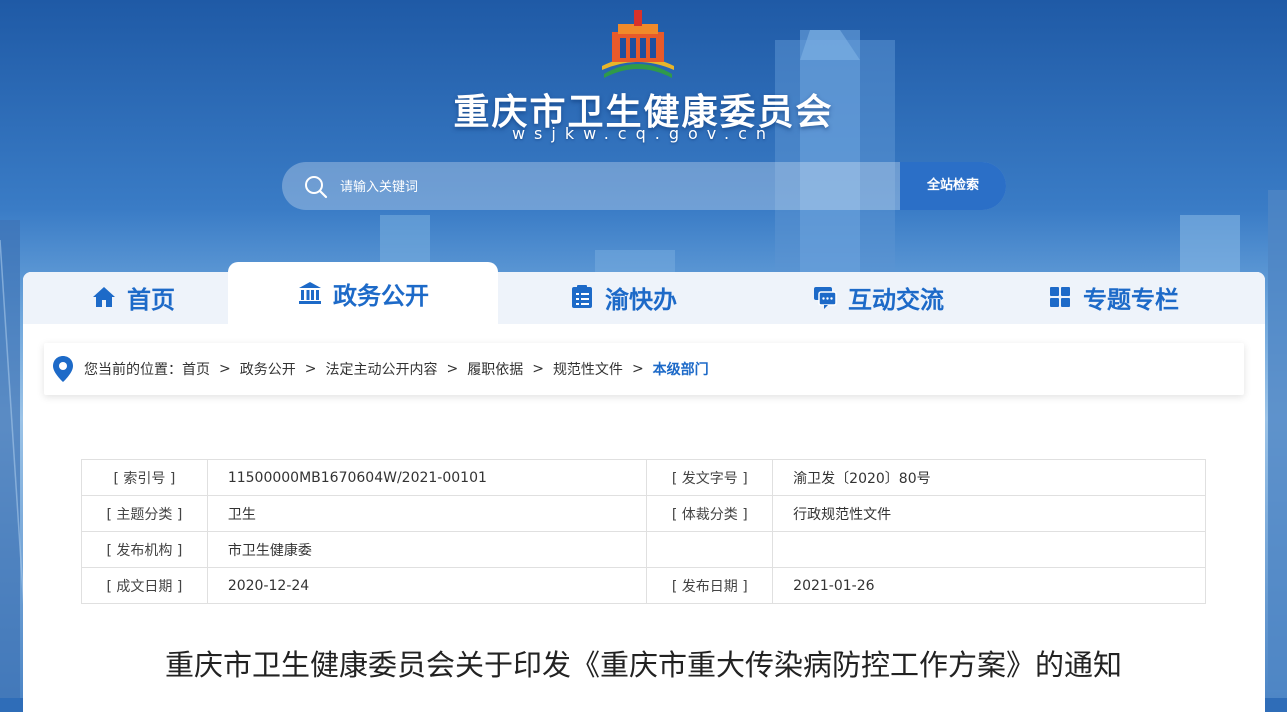 This screenshot has height=712, width=1287. I want to click on tab-label: 首页, so click(151, 299).